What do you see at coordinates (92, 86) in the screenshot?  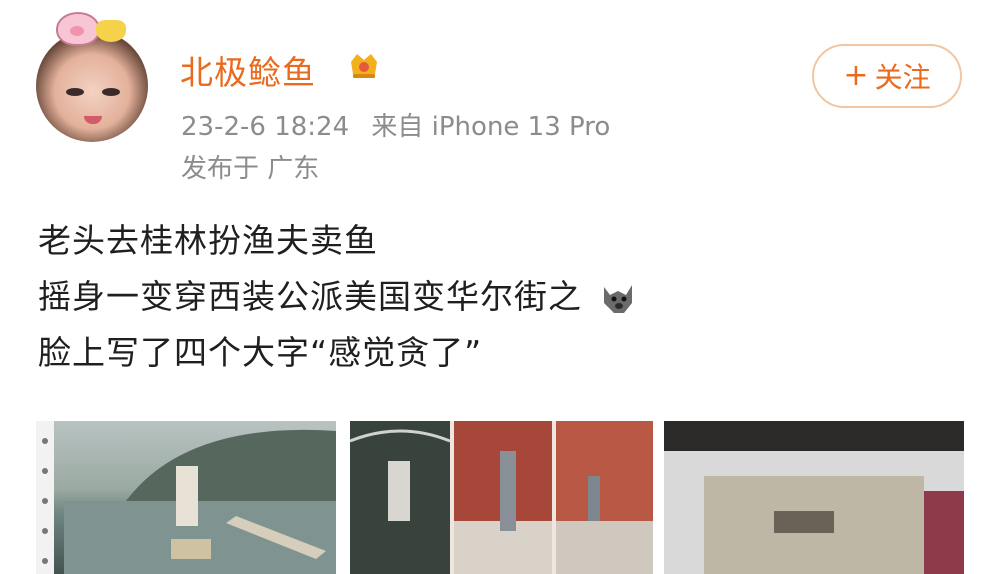 I see `avatar` at bounding box center [92, 86].